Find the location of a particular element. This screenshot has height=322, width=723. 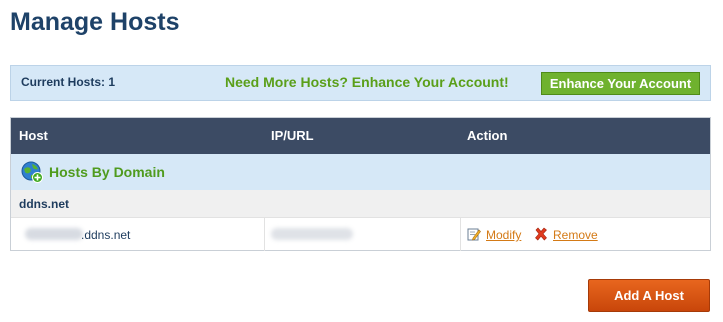

edit-pencil-icon is located at coordinates (474, 234).